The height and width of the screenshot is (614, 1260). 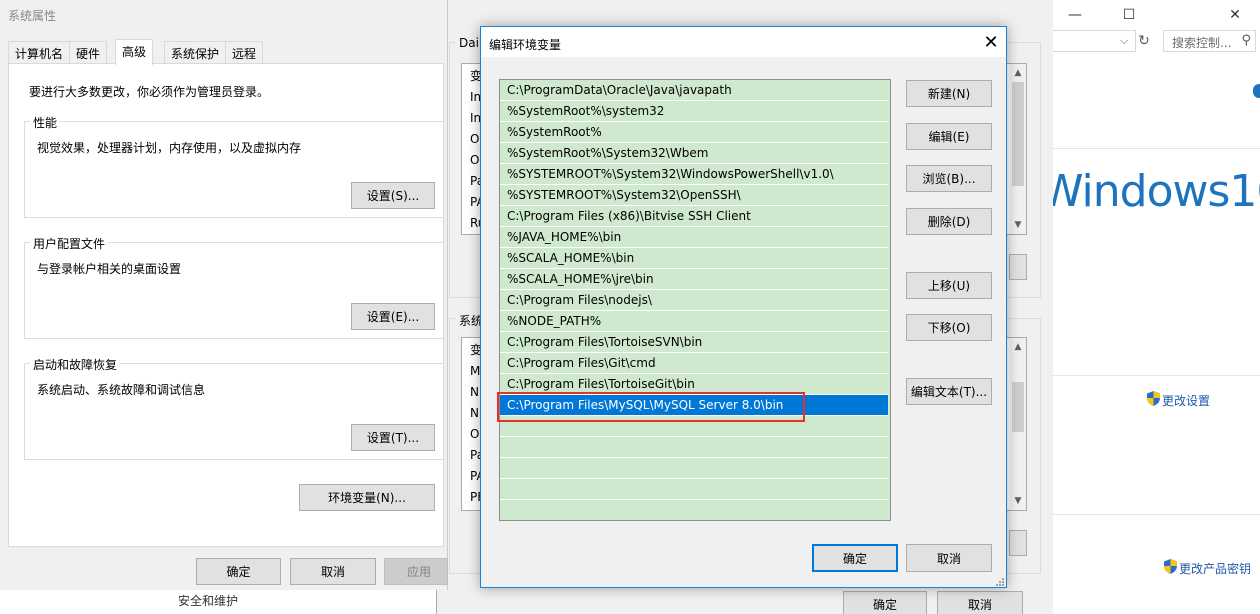 What do you see at coordinates (949, 136) in the screenshot?
I see `edit-button: 编辑(E)` at bounding box center [949, 136].